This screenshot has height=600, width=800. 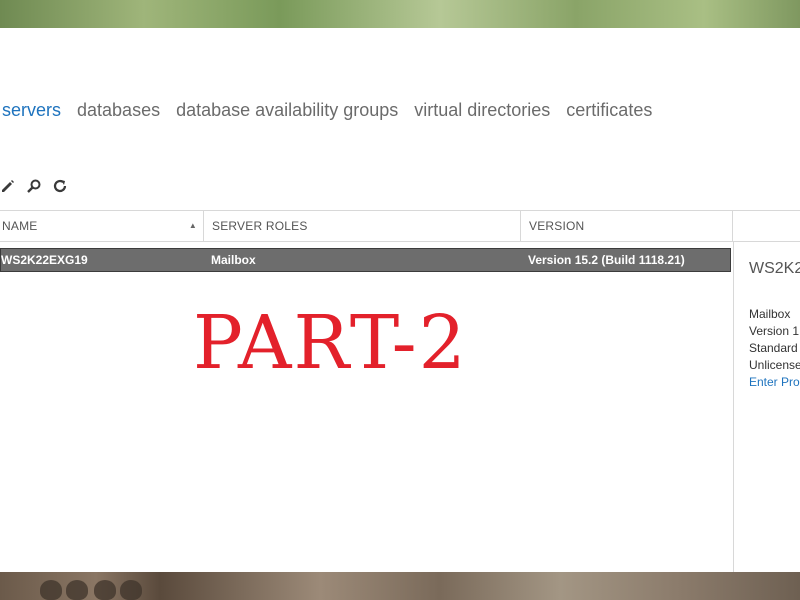 What do you see at coordinates (118, 112) in the screenshot?
I see `tab-databases: databases` at bounding box center [118, 112].